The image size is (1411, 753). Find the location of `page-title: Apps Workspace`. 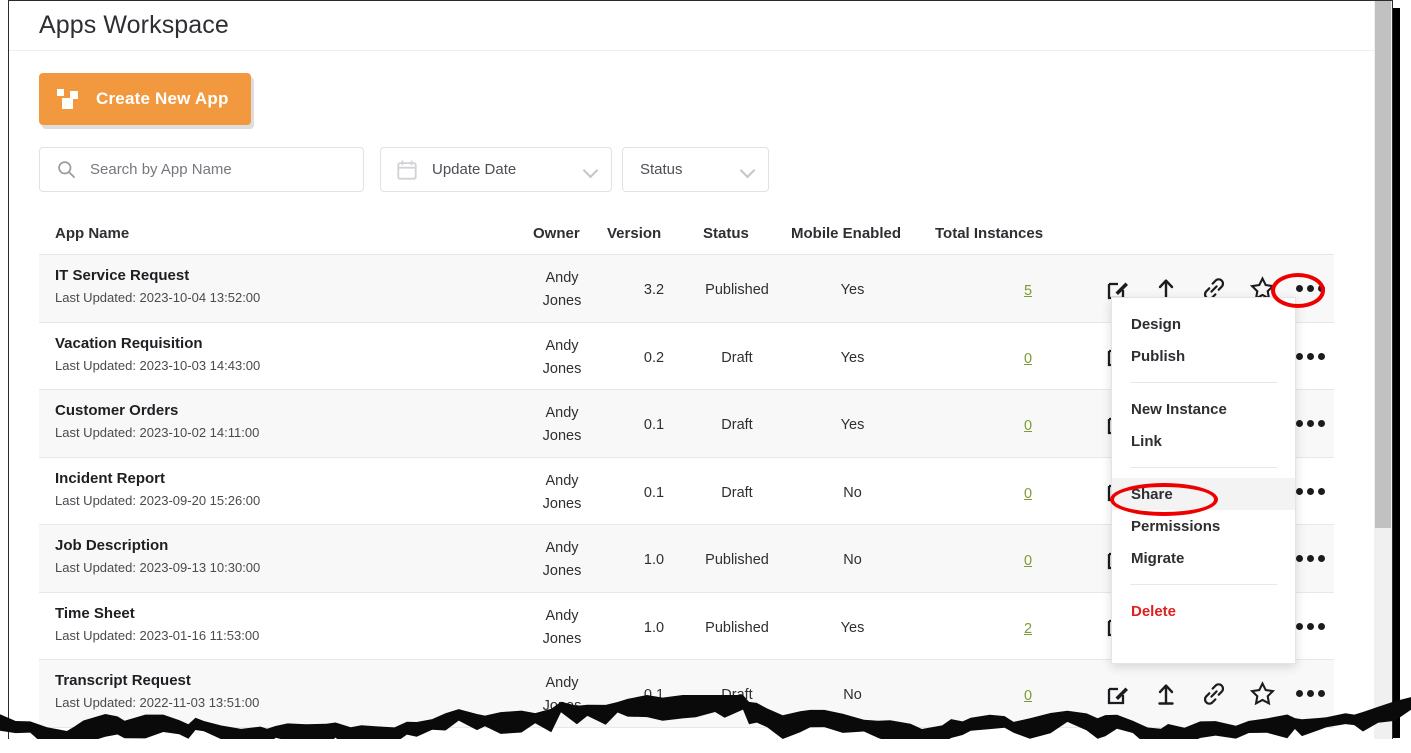

page-title: Apps Workspace is located at coordinates (134, 25).